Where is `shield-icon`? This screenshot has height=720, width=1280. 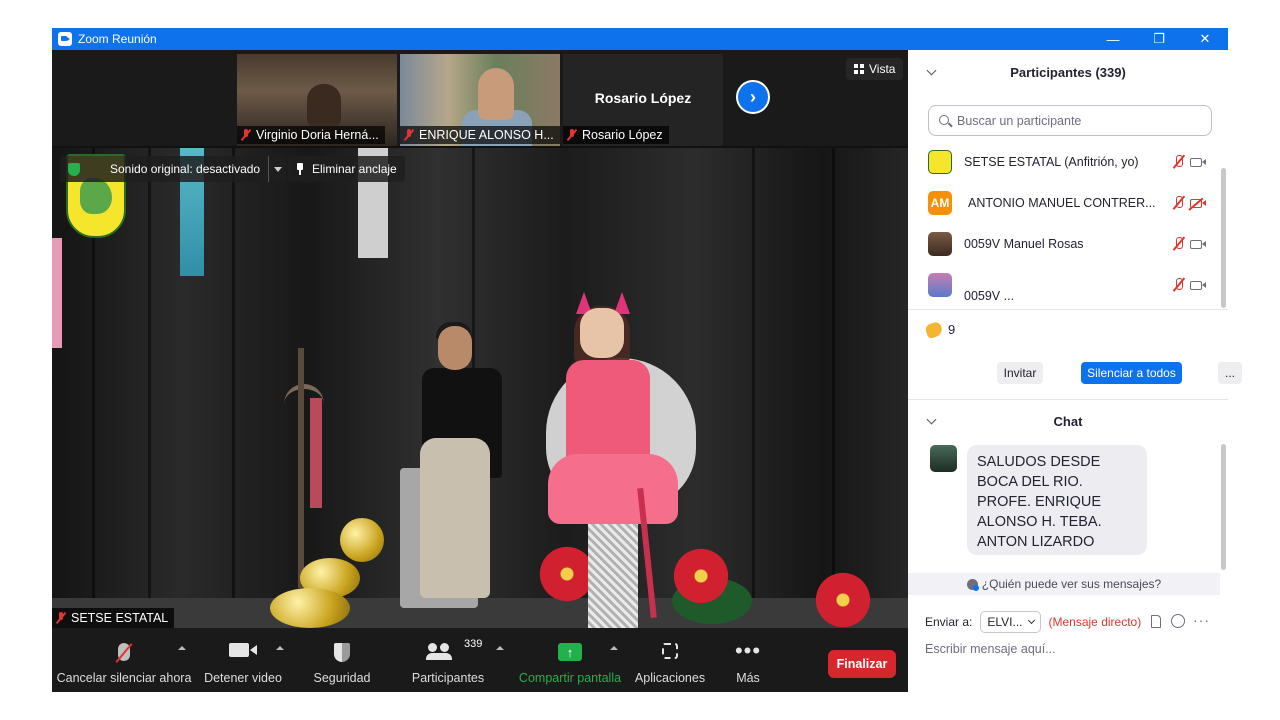
shield-icon is located at coordinates (342, 652).